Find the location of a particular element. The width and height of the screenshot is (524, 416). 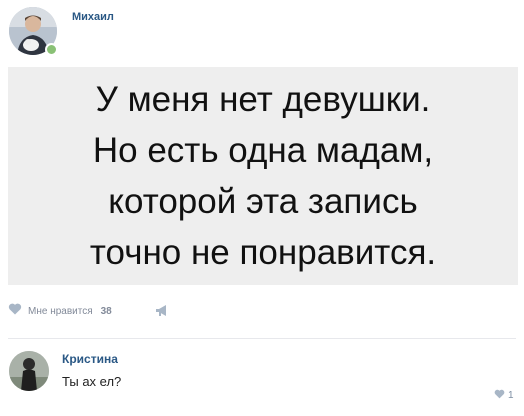

commenter-name: Кристина is located at coordinates (90, 359).